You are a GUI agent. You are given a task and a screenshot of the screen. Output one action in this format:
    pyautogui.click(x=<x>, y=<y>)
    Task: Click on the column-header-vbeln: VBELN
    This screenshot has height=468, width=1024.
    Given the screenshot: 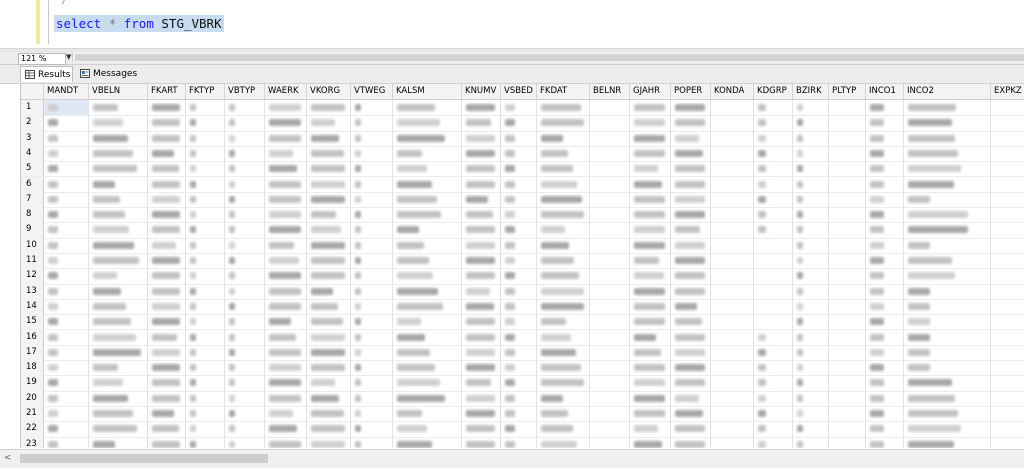 What is the action you would take?
    pyautogui.click(x=118, y=91)
    